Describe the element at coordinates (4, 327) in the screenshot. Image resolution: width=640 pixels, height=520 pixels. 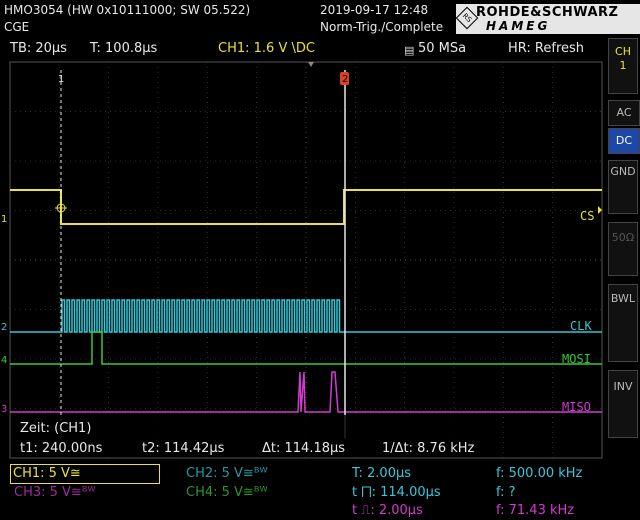
I see `ch2-marker: 2` at that location.